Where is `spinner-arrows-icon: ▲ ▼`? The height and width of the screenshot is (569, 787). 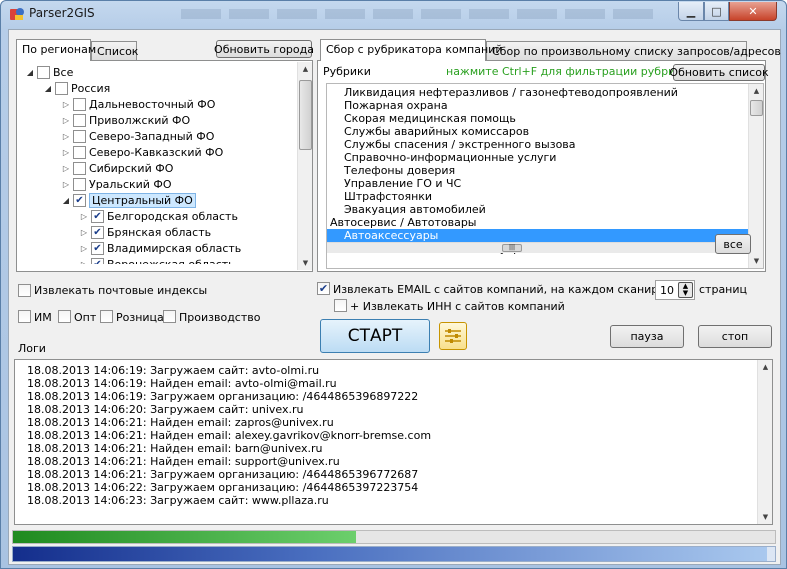 spinner-arrows-icon: ▲ ▼ is located at coordinates (685, 290).